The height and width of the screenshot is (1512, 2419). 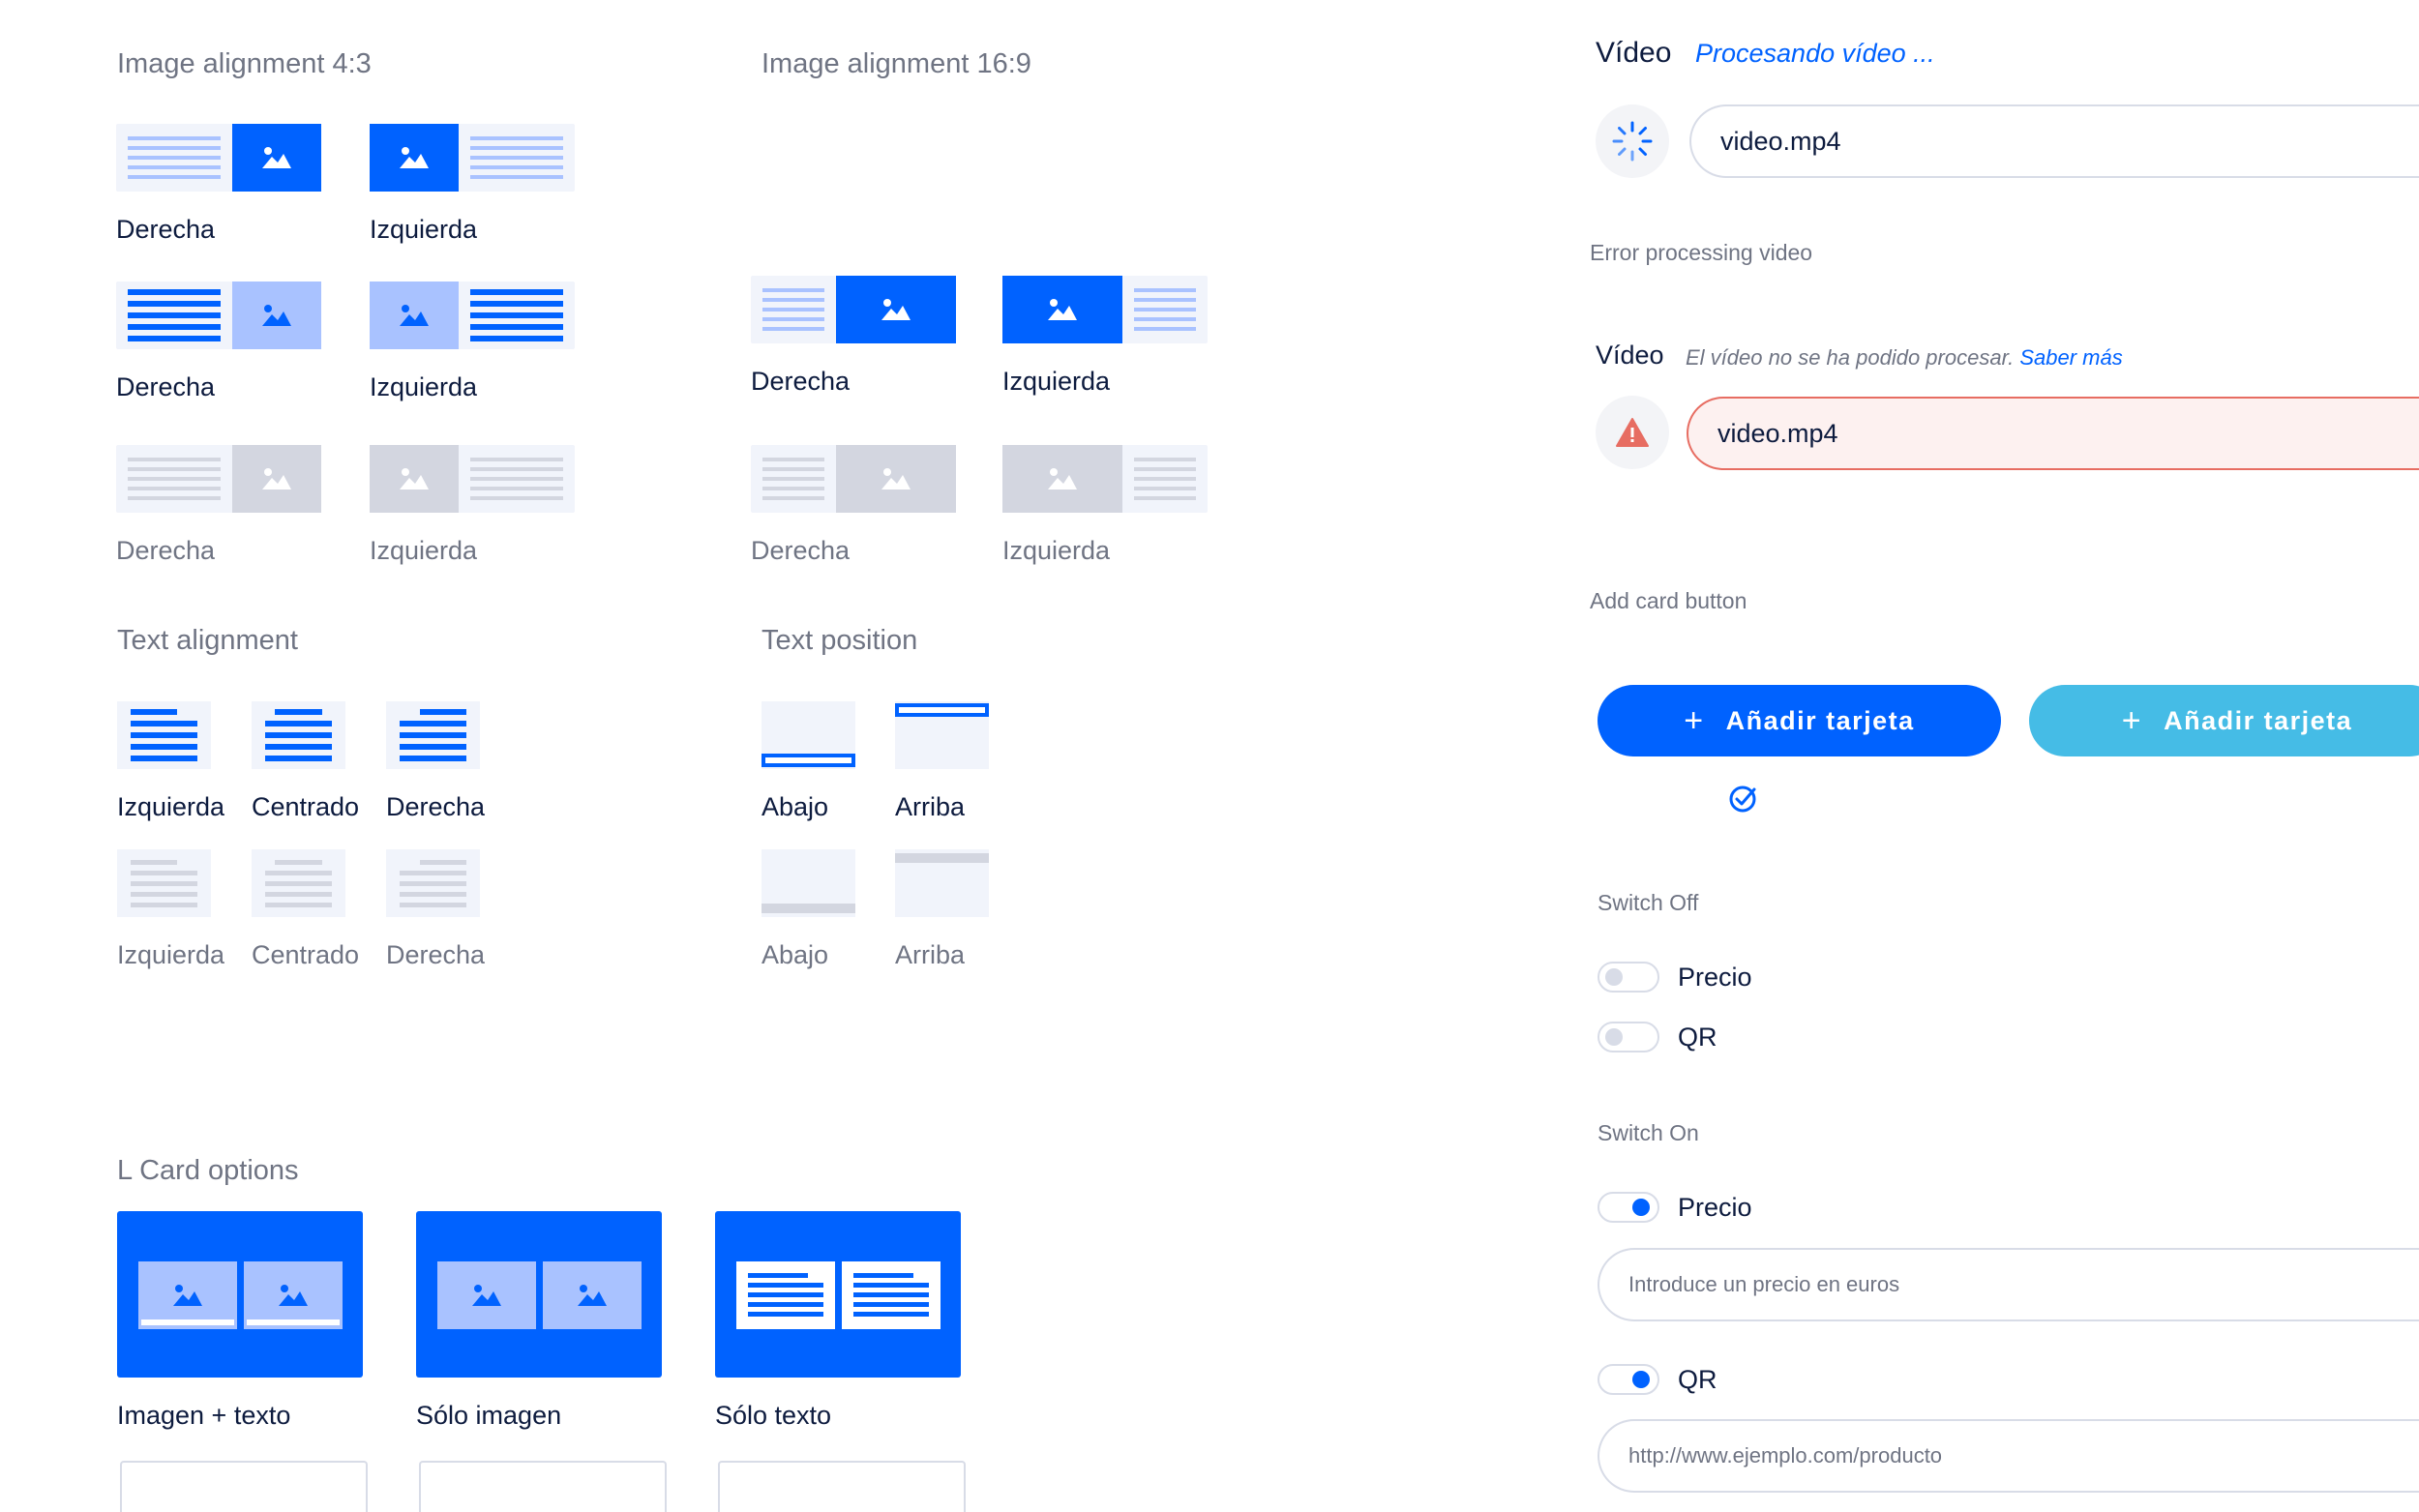 I want to click on label-abajo: Abajo, so click(x=795, y=807).